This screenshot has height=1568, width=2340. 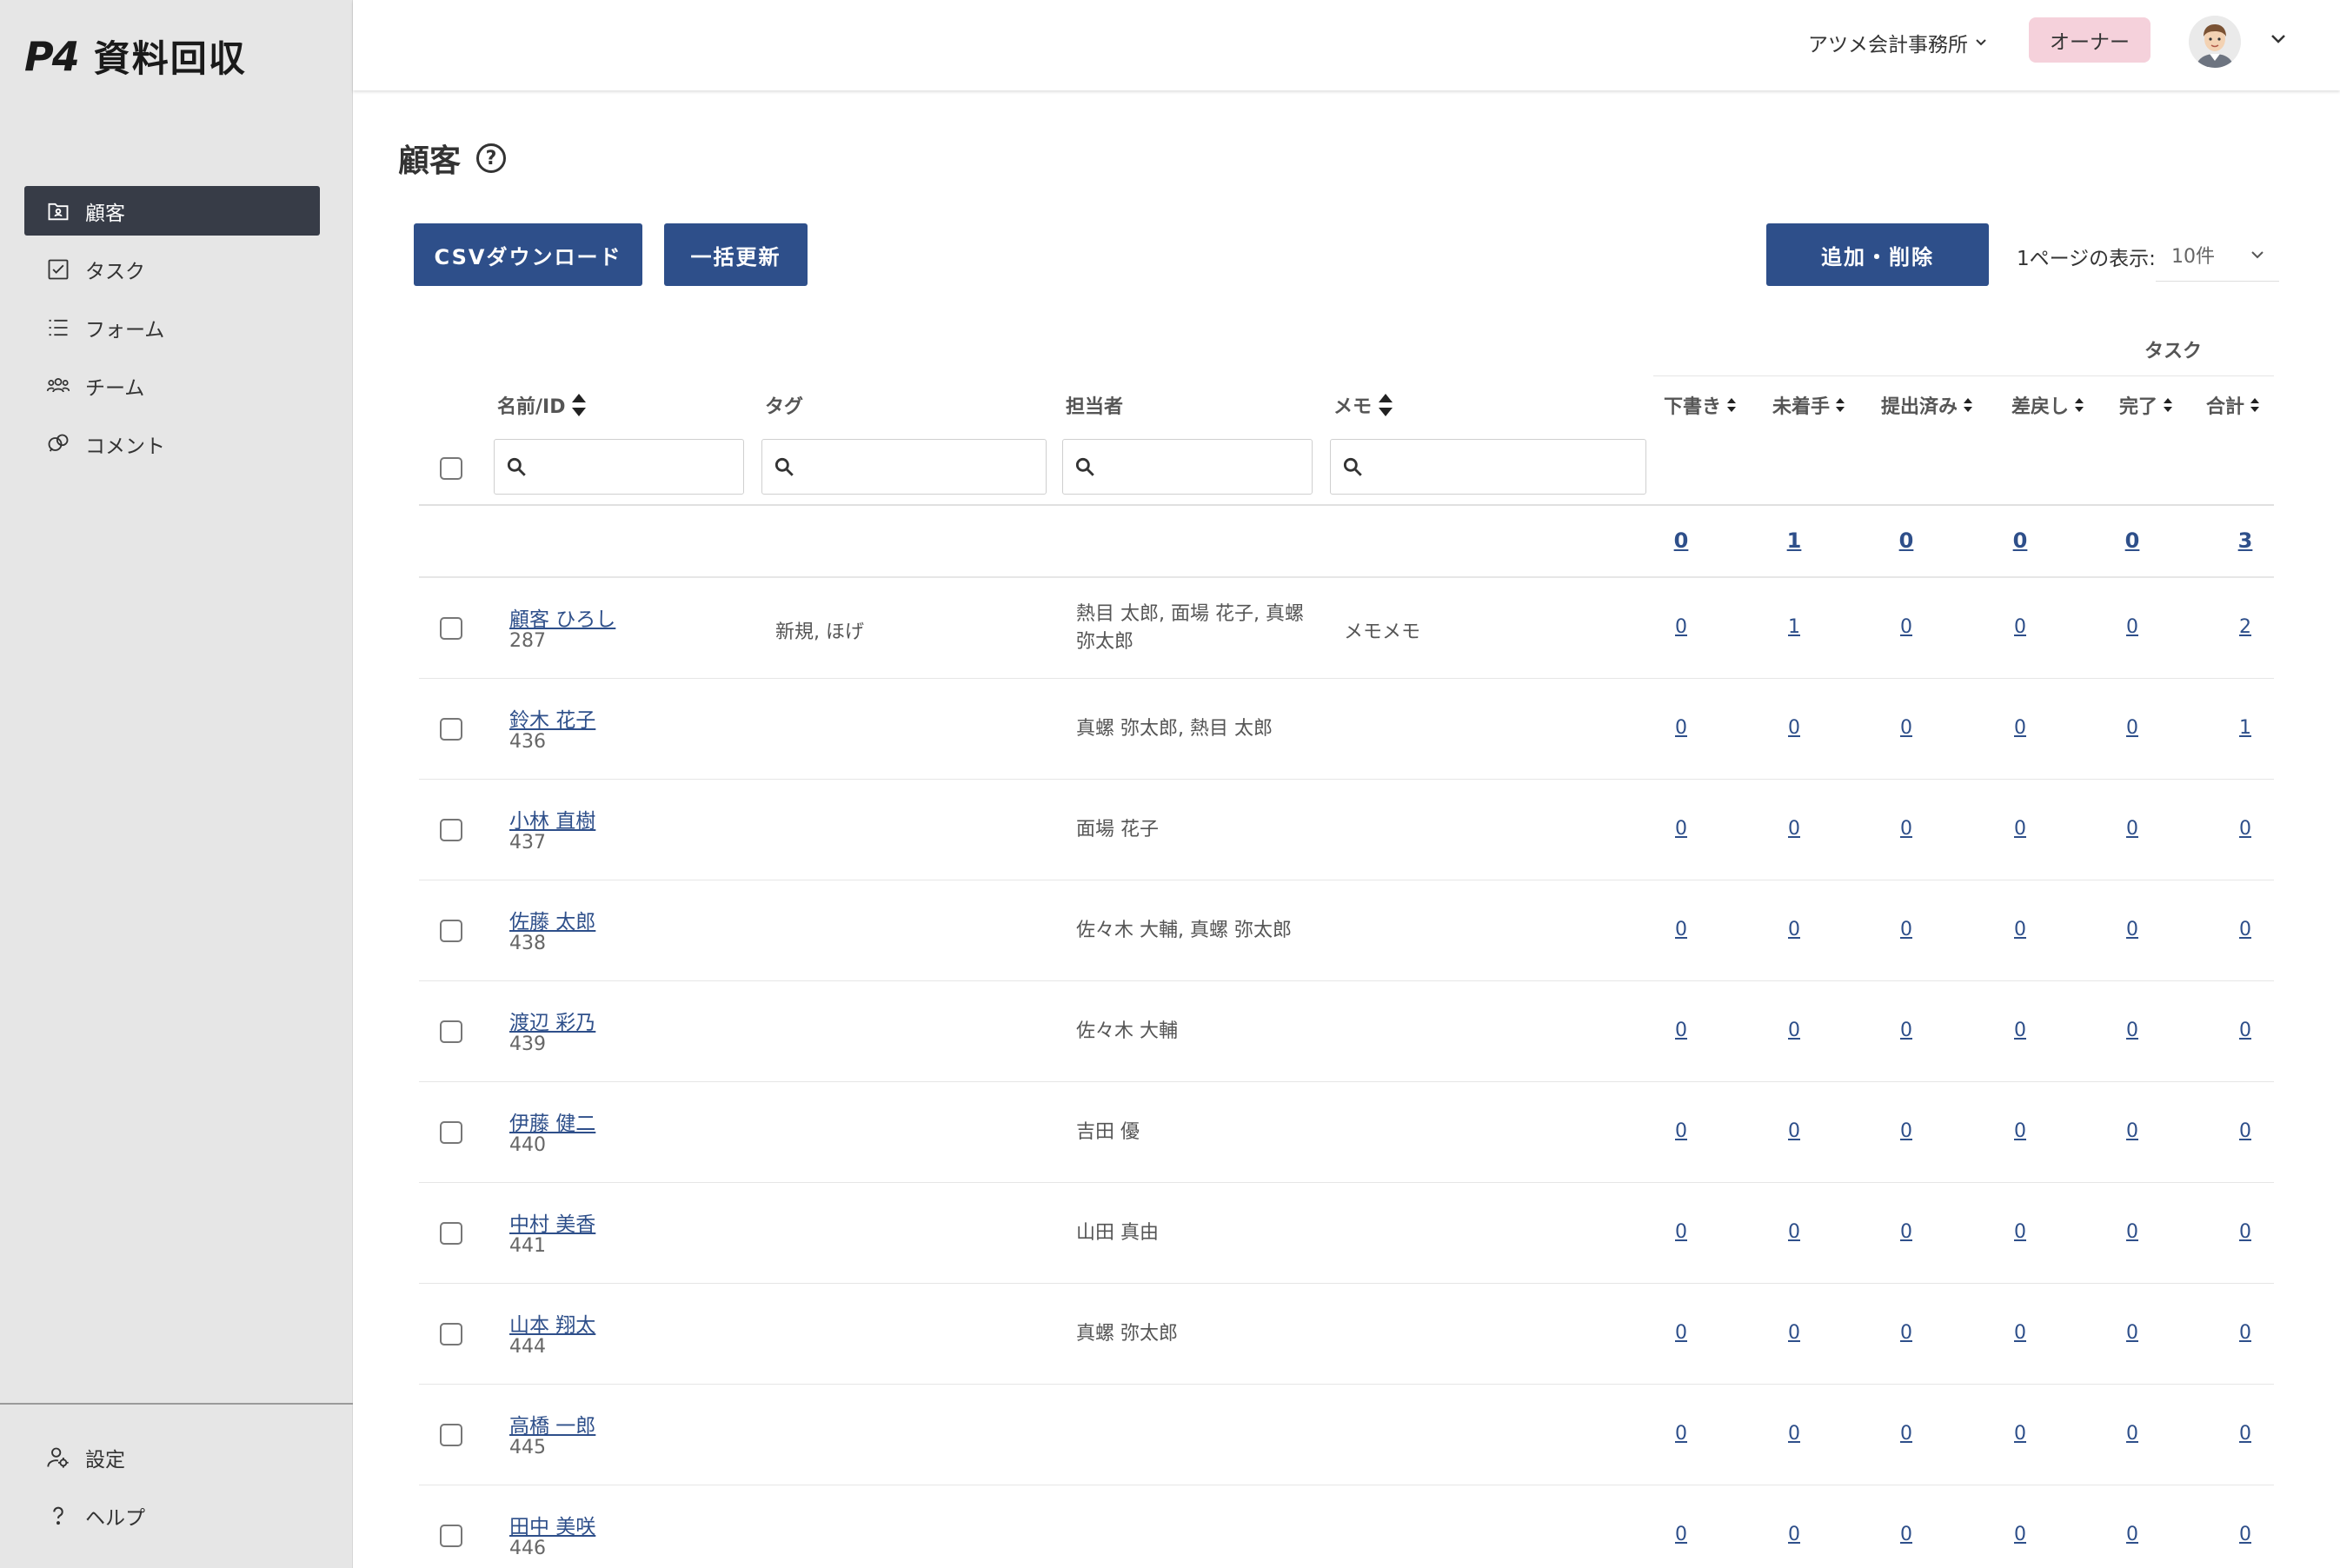 What do you see at coordinates (552, 819) in the screenshot?
I see `customer-name-link: 小林 直樹` at bounding box center [552, 819].